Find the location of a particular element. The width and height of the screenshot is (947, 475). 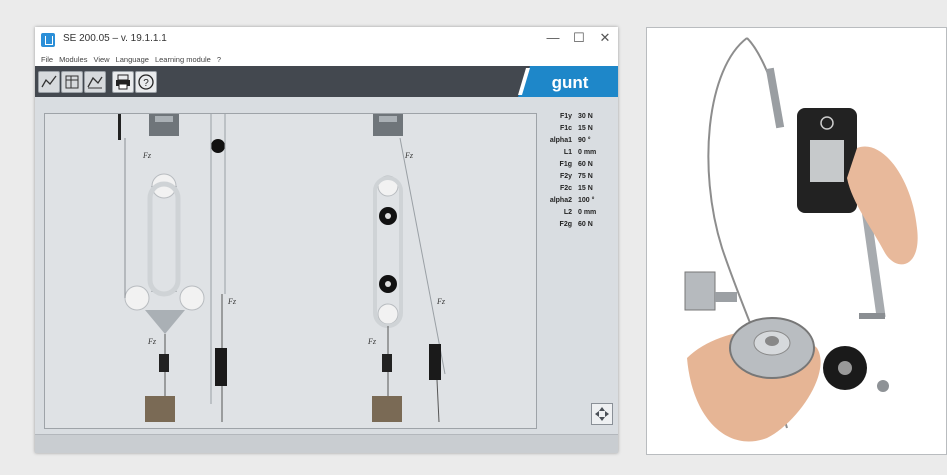

menu-language: Language is located at coordinates (132, 59).